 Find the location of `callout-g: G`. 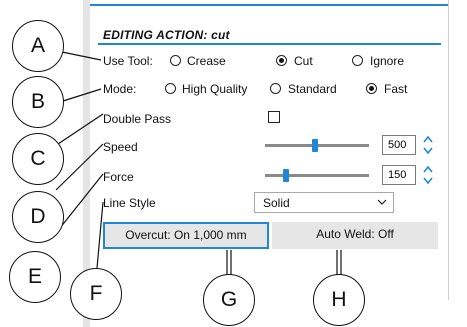

callout-g: G is located at coordinates (229, 300).